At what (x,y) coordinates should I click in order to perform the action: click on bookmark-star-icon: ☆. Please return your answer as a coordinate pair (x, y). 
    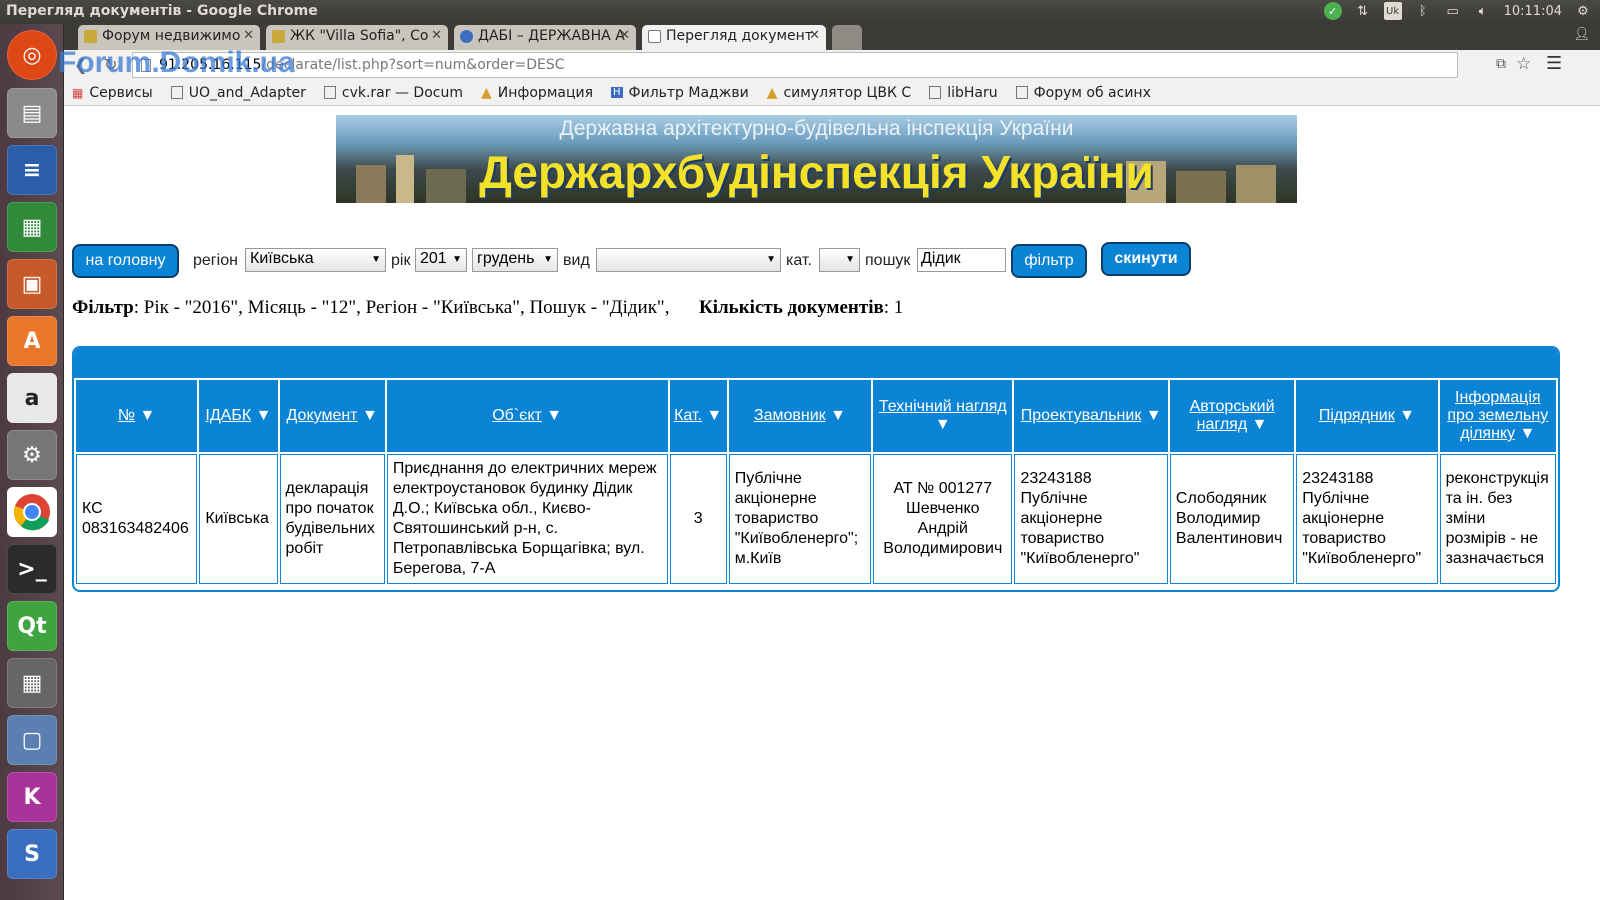
    Looking at the image, I should click on (1523, 64).